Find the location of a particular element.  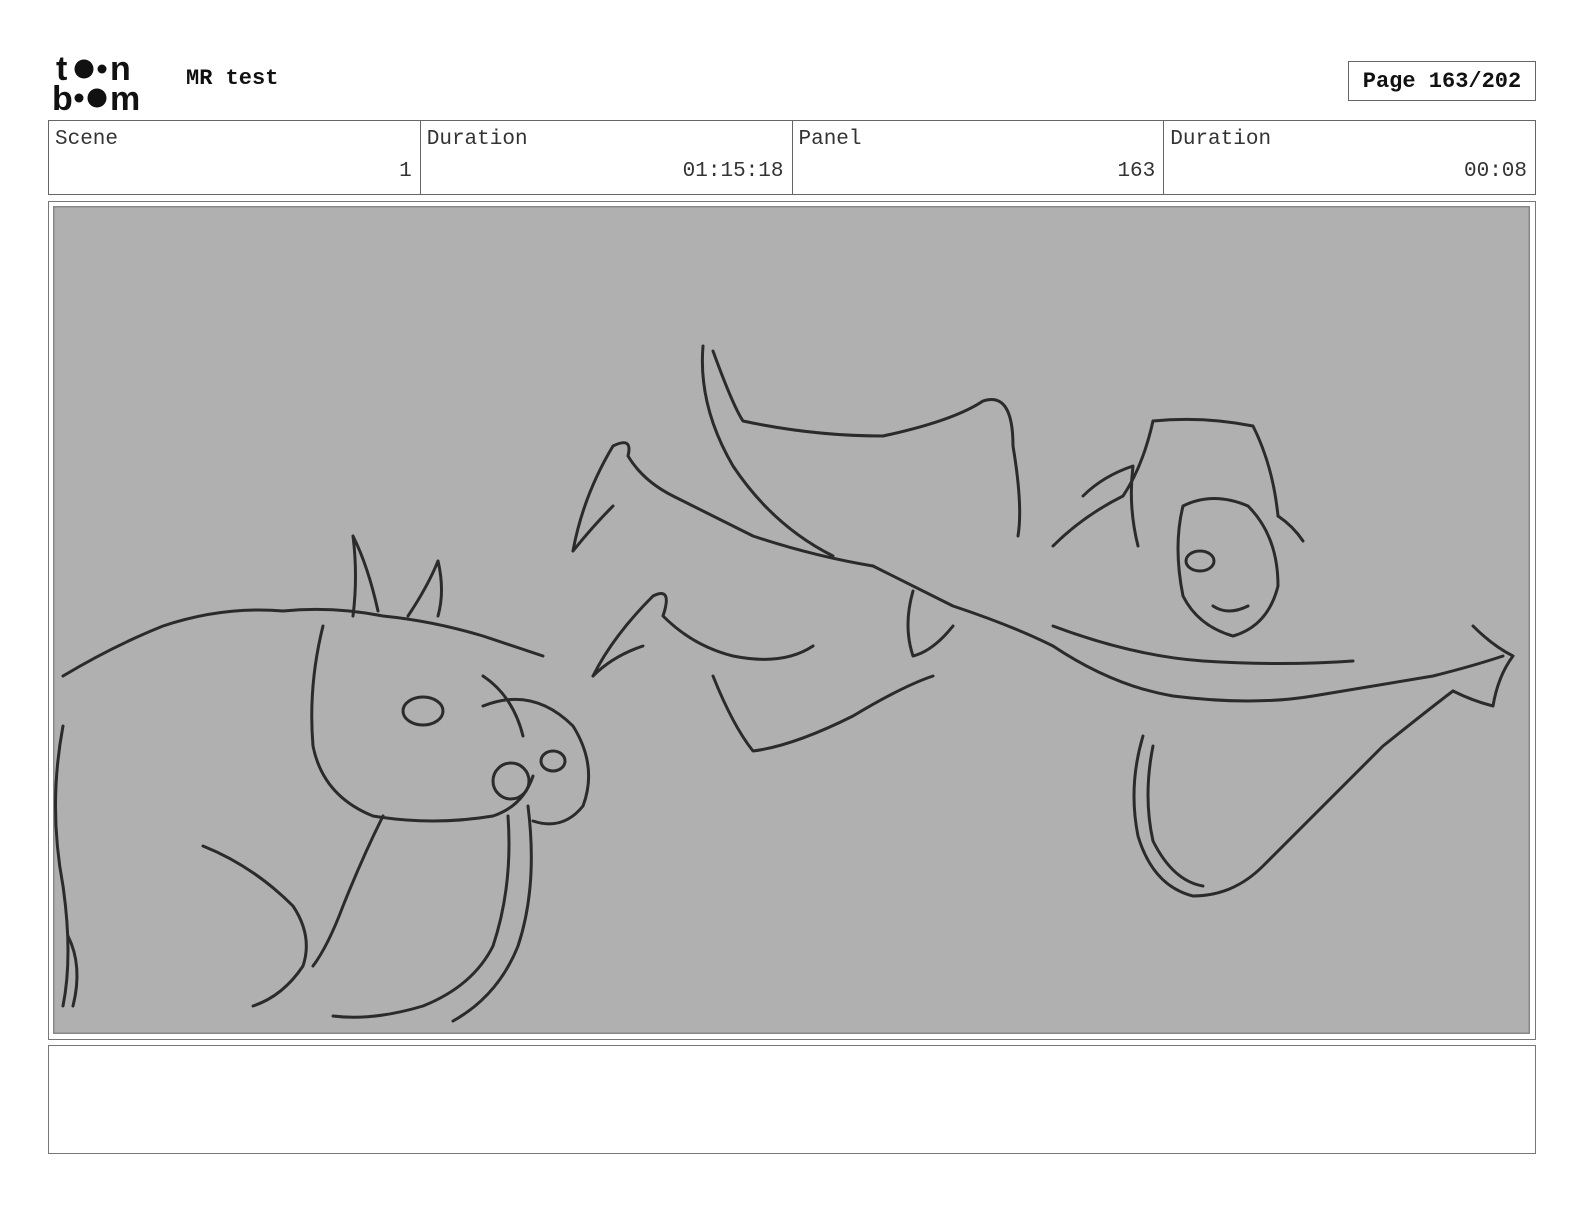

panel-duration-cell: Duration 00:08 is located at coordinates (1349, 157).